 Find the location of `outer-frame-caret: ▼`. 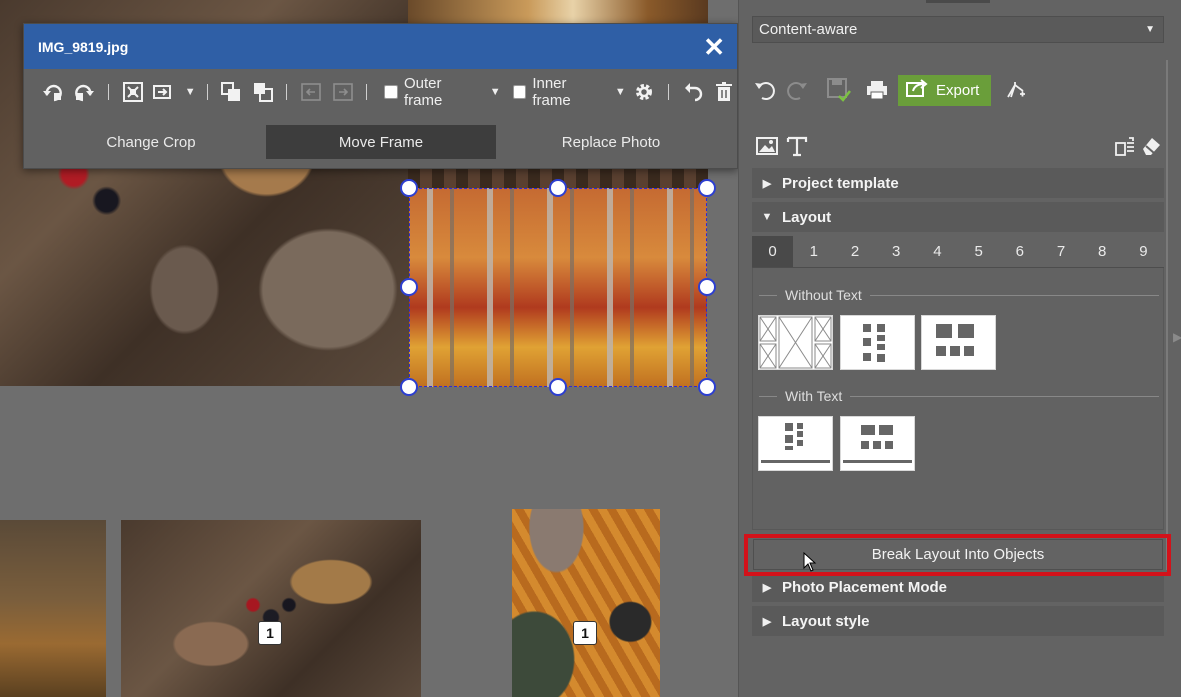

outer-frame-caret: ▼ is located at coordinates (495, 92).